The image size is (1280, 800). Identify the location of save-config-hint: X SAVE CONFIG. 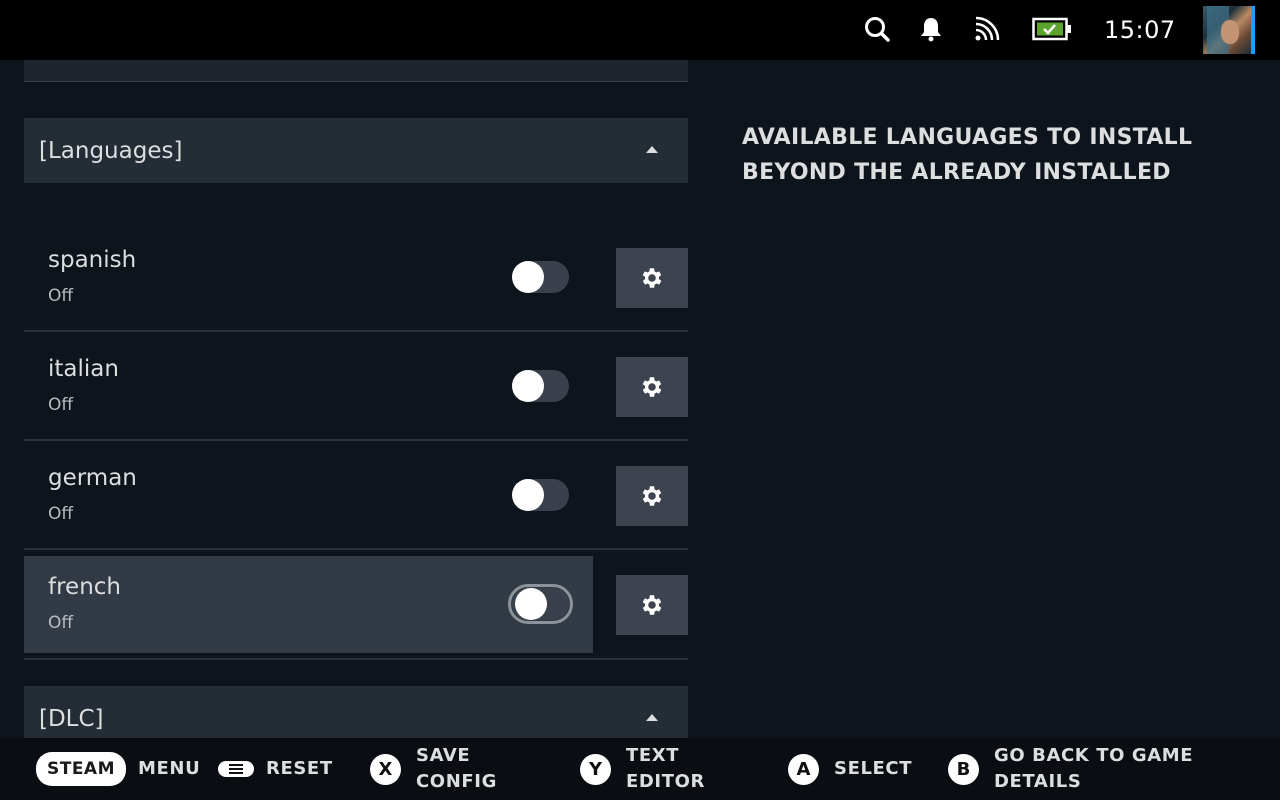
(433, 769).